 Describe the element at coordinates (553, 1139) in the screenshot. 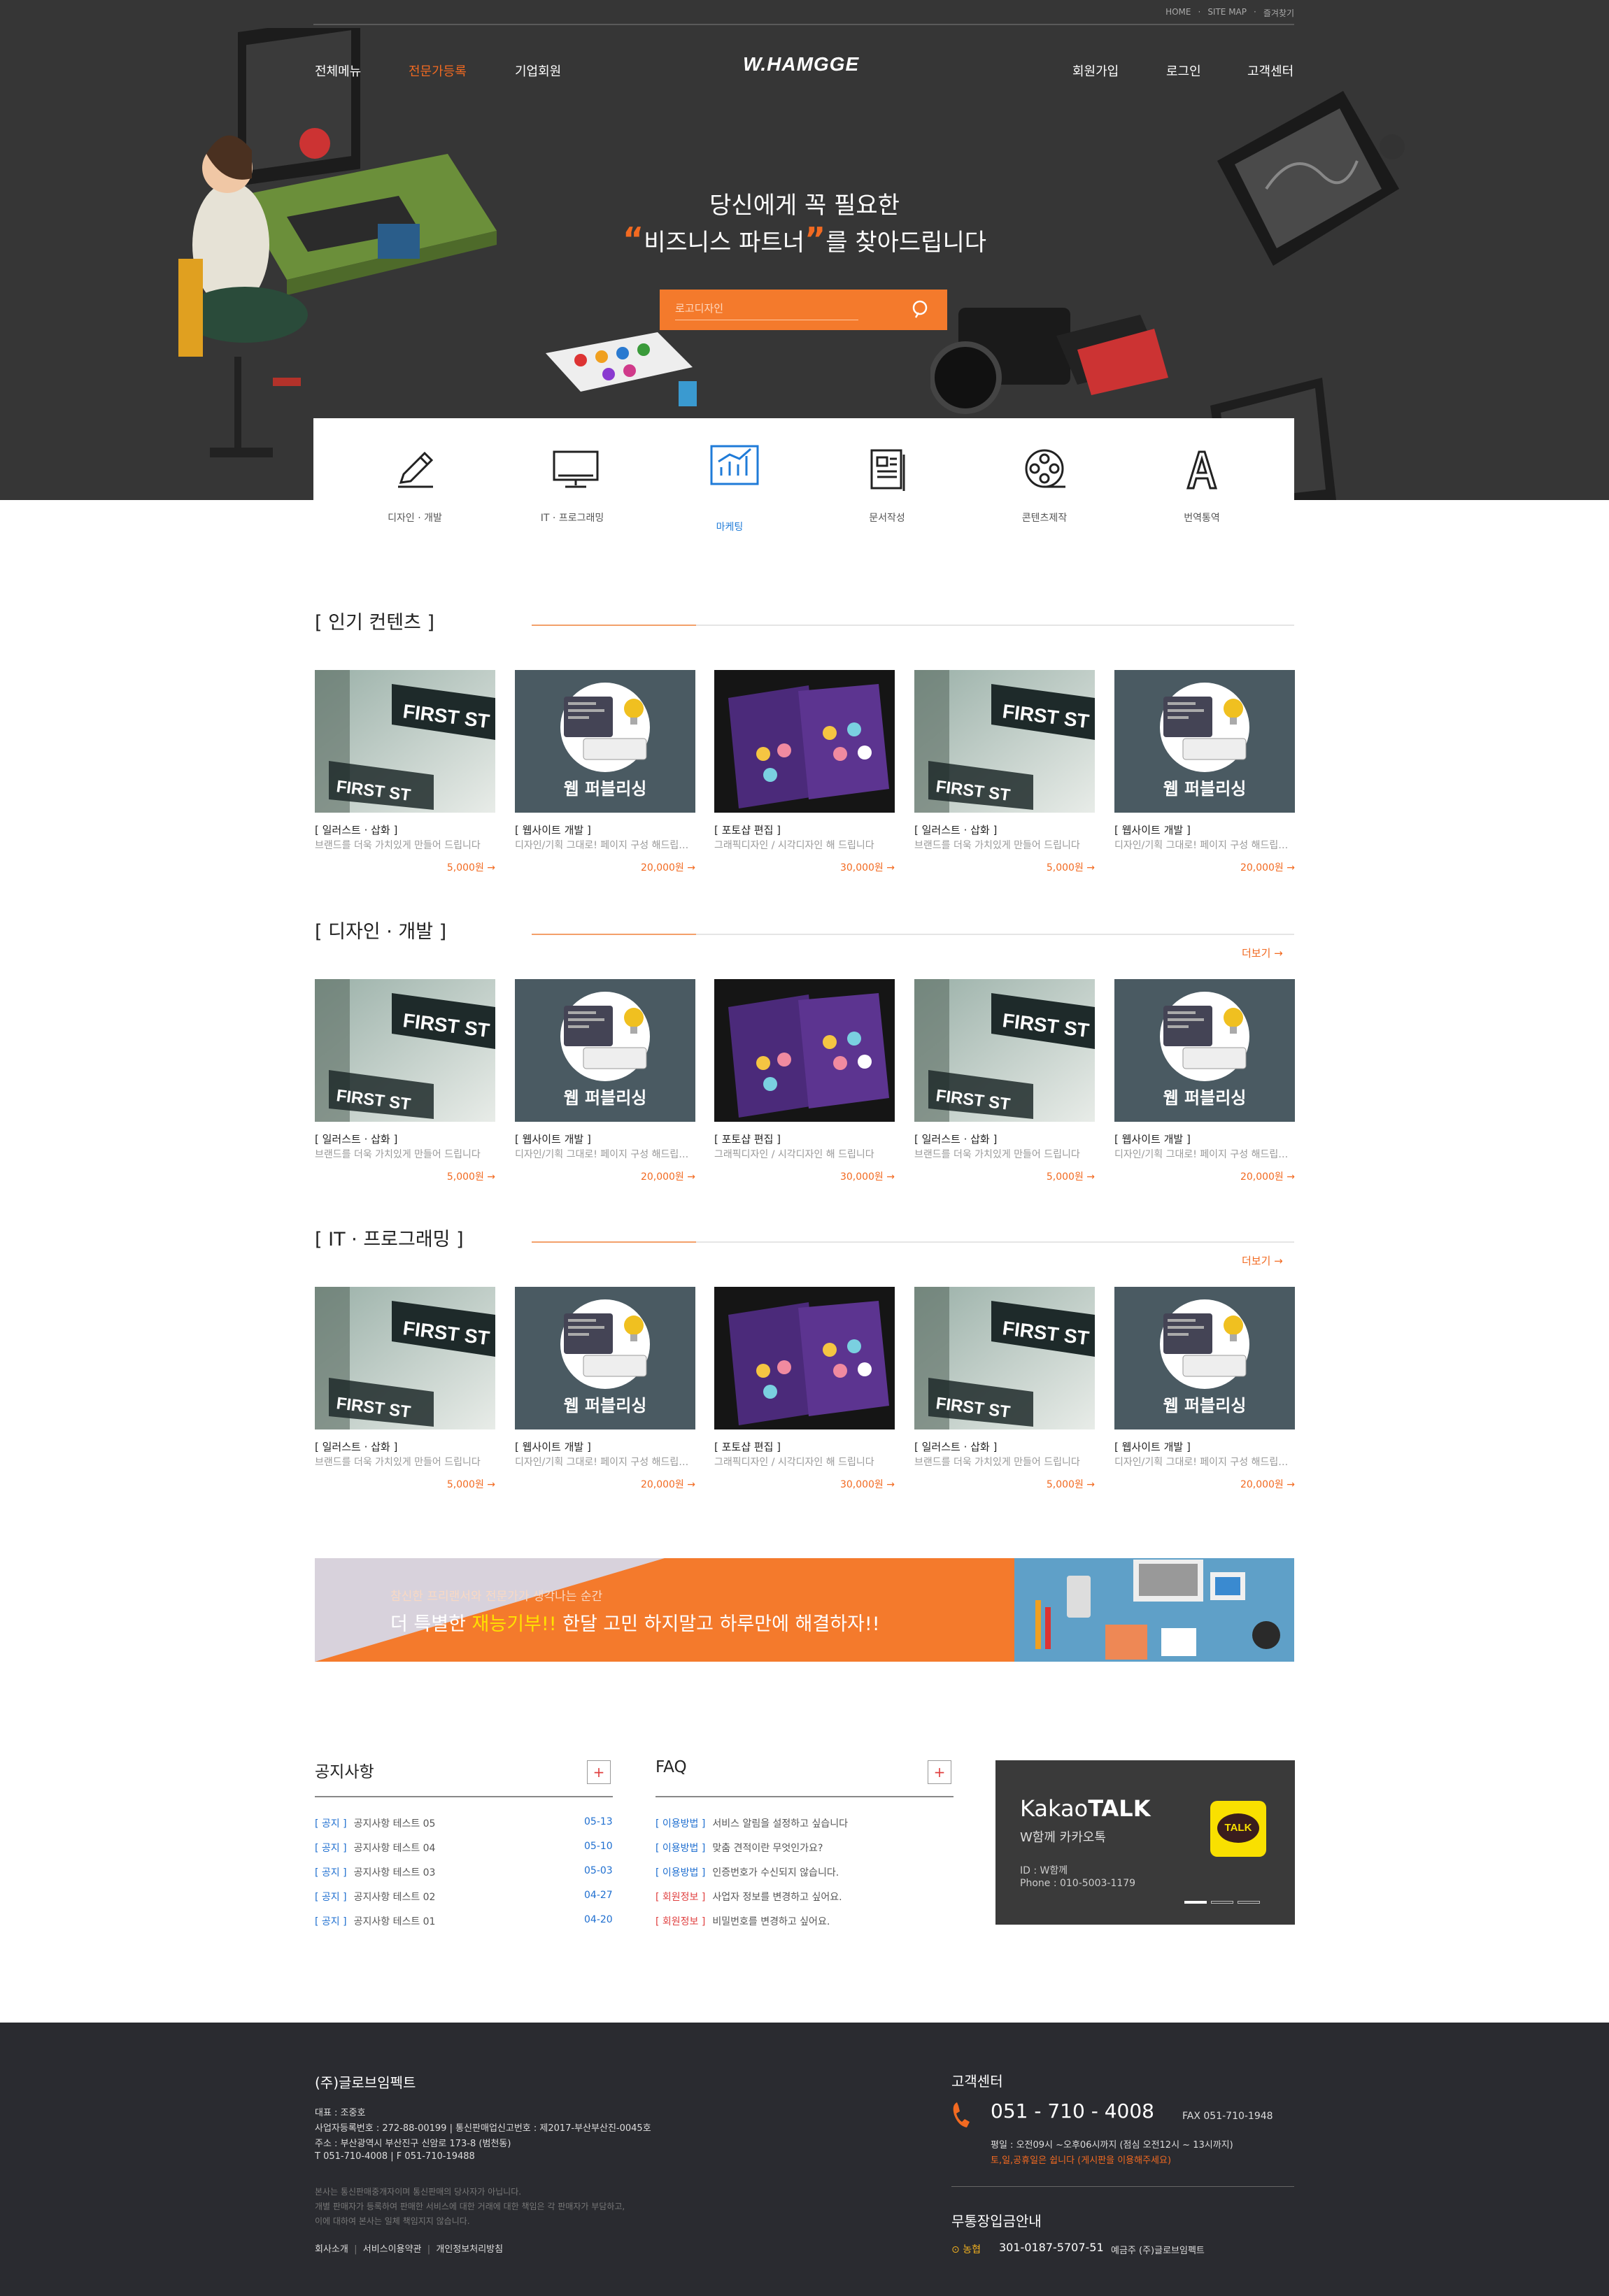

I see `card-category: [ 웹사이트 개발 ]` at that location.